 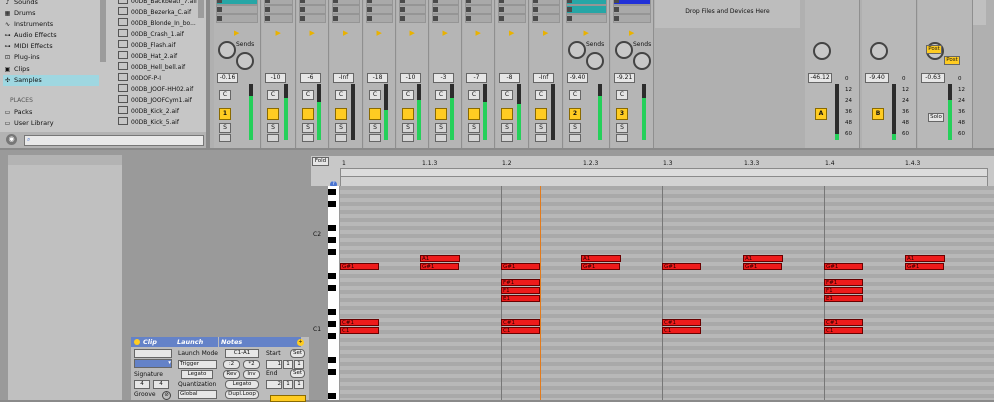 What do you see at coordinates (225, 114) in the screenshot?
I see `track-activator-button: 1` at bounding box center [225, 114].